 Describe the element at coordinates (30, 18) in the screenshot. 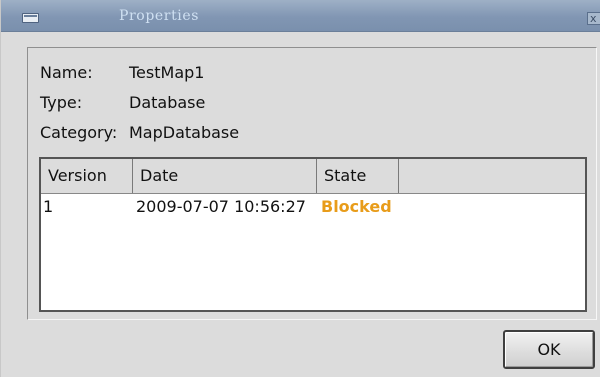

I see `window-menu-icon` at that location.